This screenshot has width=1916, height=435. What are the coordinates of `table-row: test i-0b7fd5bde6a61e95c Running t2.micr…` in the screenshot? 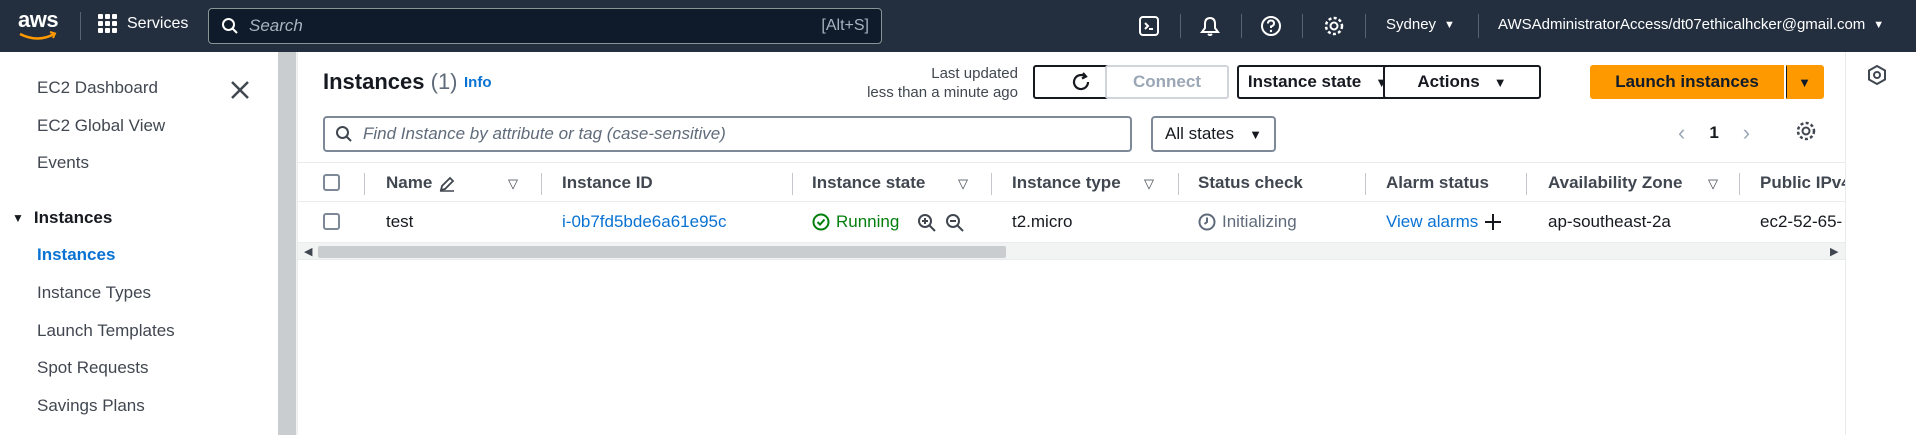 It's located at (1072, 222).